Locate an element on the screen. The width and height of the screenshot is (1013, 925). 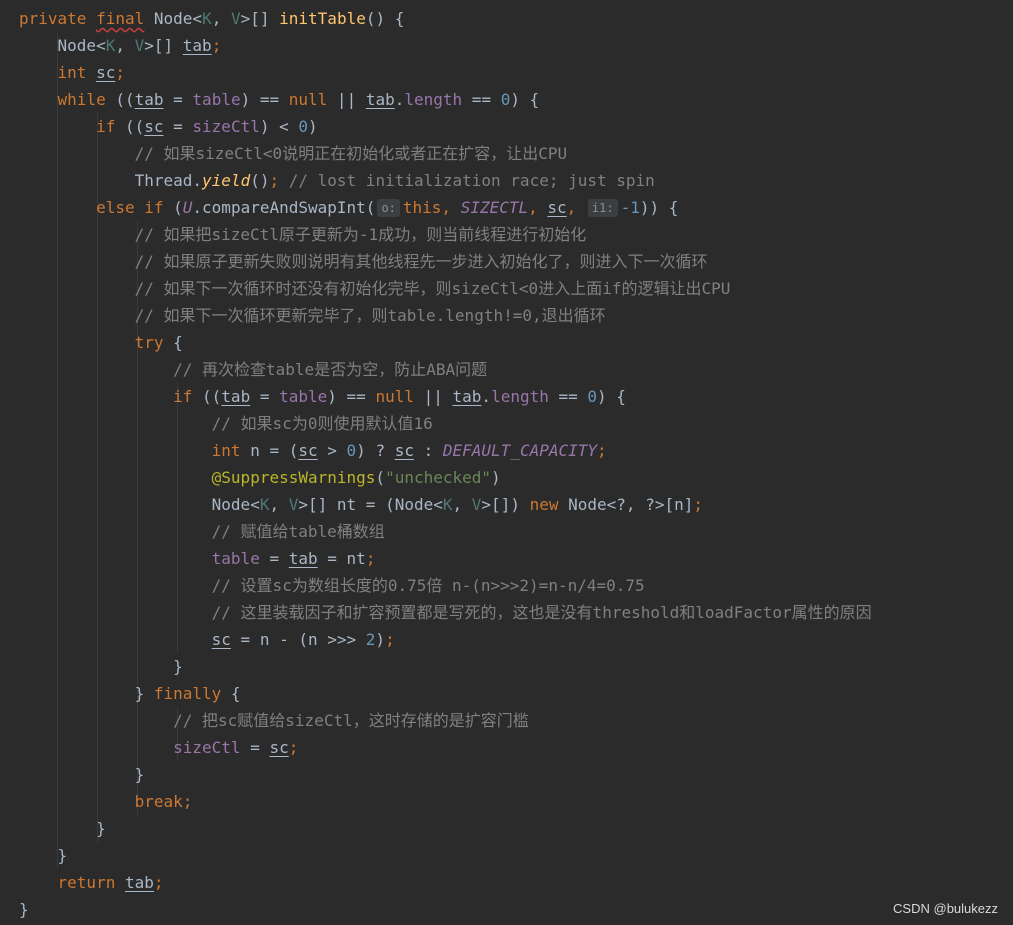
static-field: DEFAULT_CAPACITY is located at coordinates (519, 450).